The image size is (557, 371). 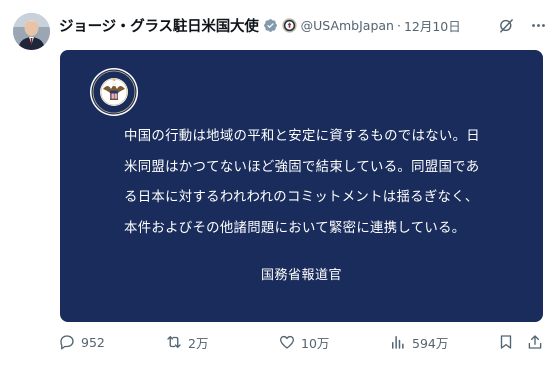 What do you see at coordinates (186, 342) in the screenshot?
I see `repost-button: 2万` at bounding box center [186, 342].